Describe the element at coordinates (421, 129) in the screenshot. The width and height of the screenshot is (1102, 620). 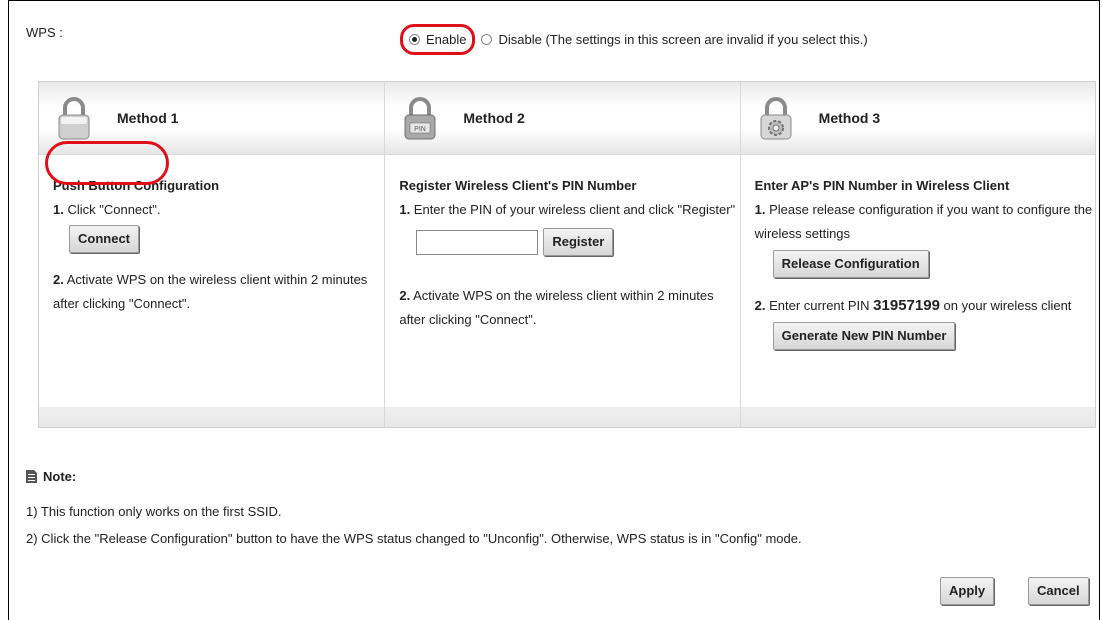
I see `svg-text: PIN` at that location.